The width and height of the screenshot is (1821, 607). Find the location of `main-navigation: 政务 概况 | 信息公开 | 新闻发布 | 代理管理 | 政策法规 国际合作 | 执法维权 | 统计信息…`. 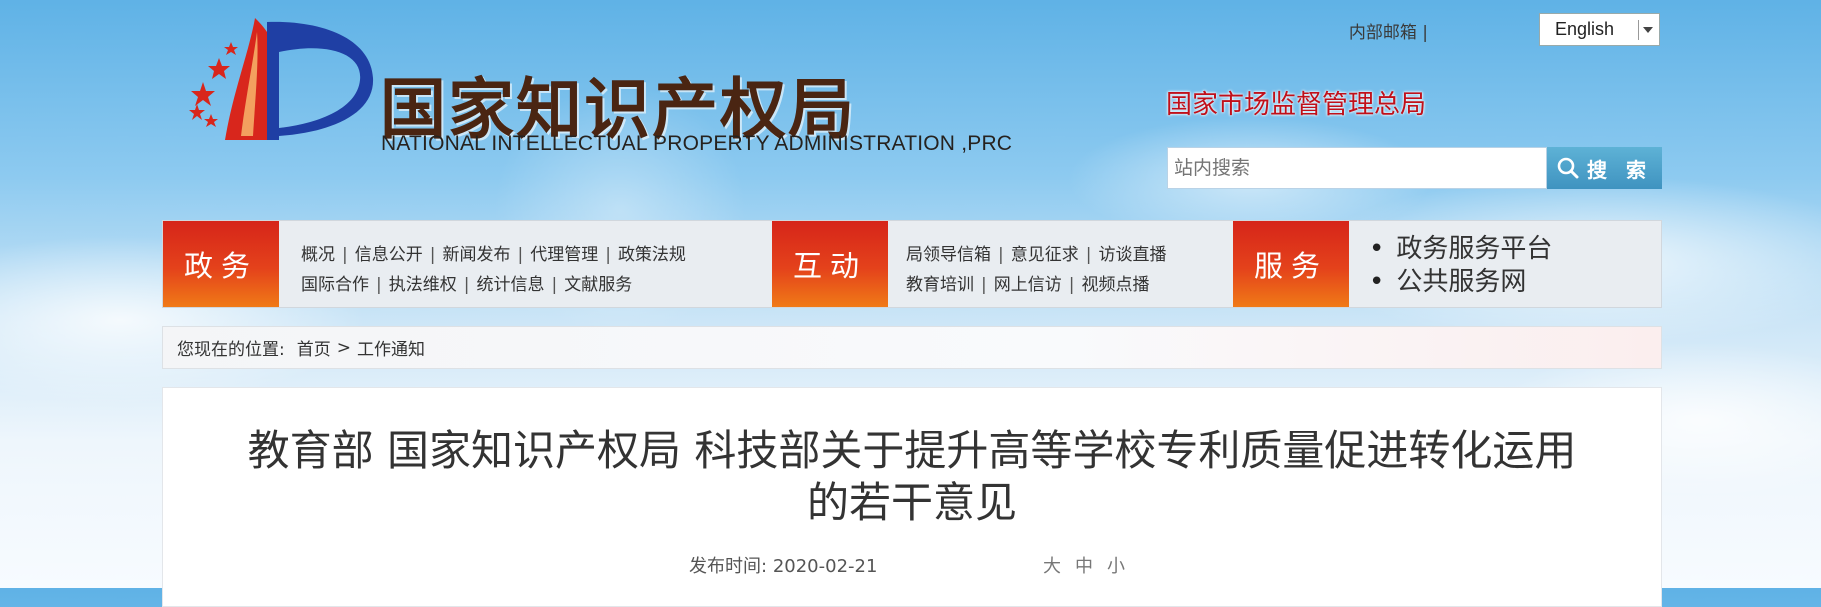

main-navigation: 政务 概况 | 信息公开 | 新闻发布 | 代理管理 | 政策法规 国际合作 | 执法维权 | 统计信息… is located at coordinates (912, 264).